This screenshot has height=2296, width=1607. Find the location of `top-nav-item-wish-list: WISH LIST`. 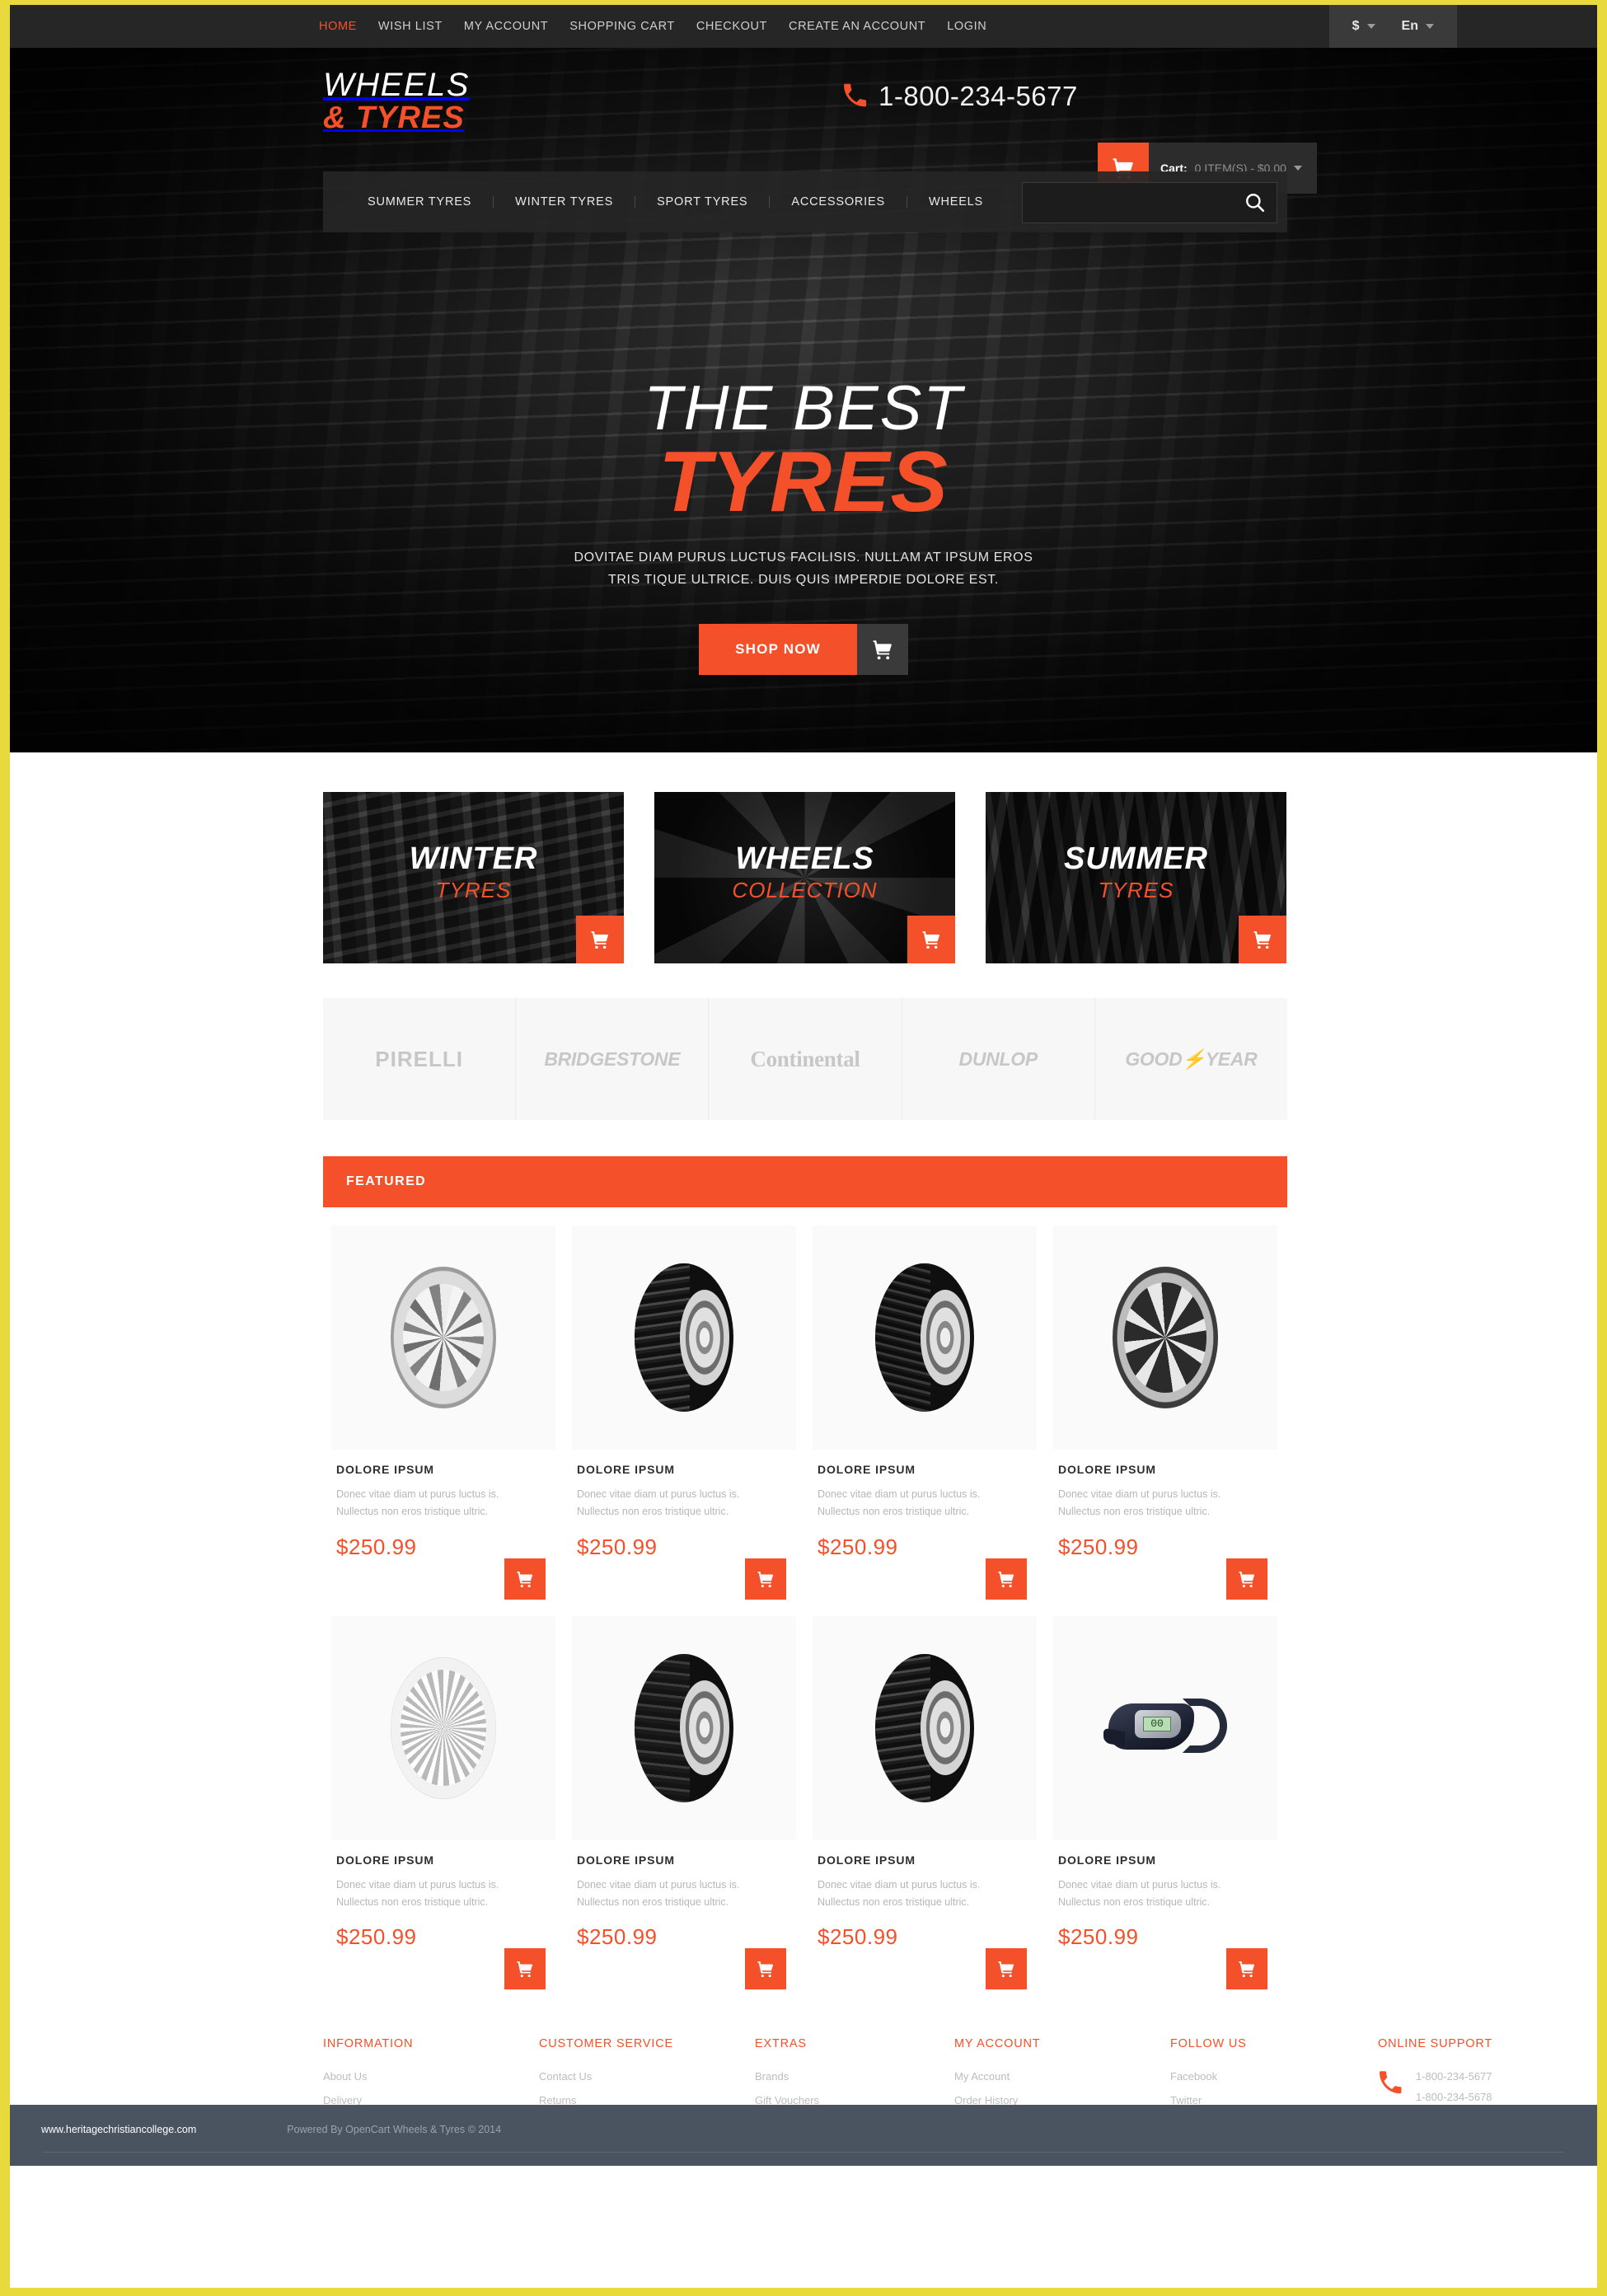

top-nav-item-wish-list: WISH LIST is located at coordinates (410, 26).